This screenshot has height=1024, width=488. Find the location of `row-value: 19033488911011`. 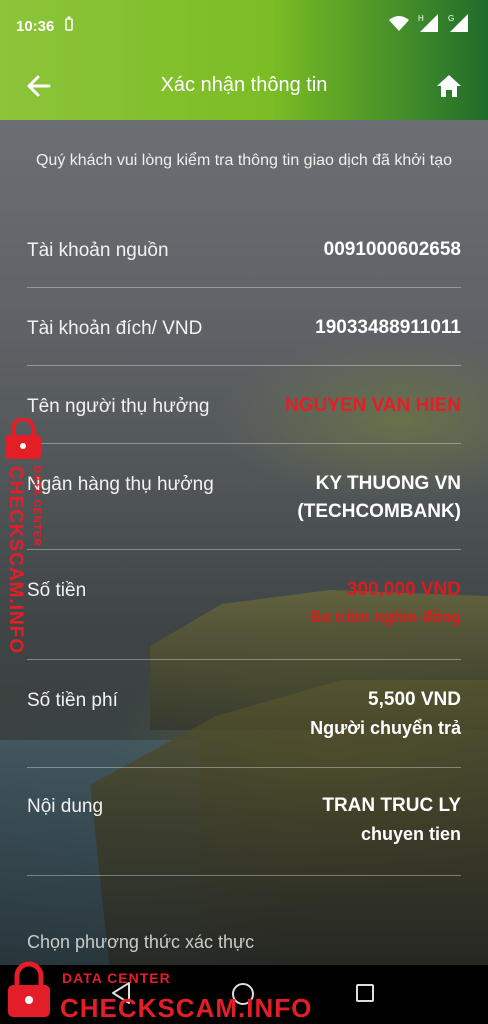

row-value: 19033488911011 is located at coordinates (388, 327).